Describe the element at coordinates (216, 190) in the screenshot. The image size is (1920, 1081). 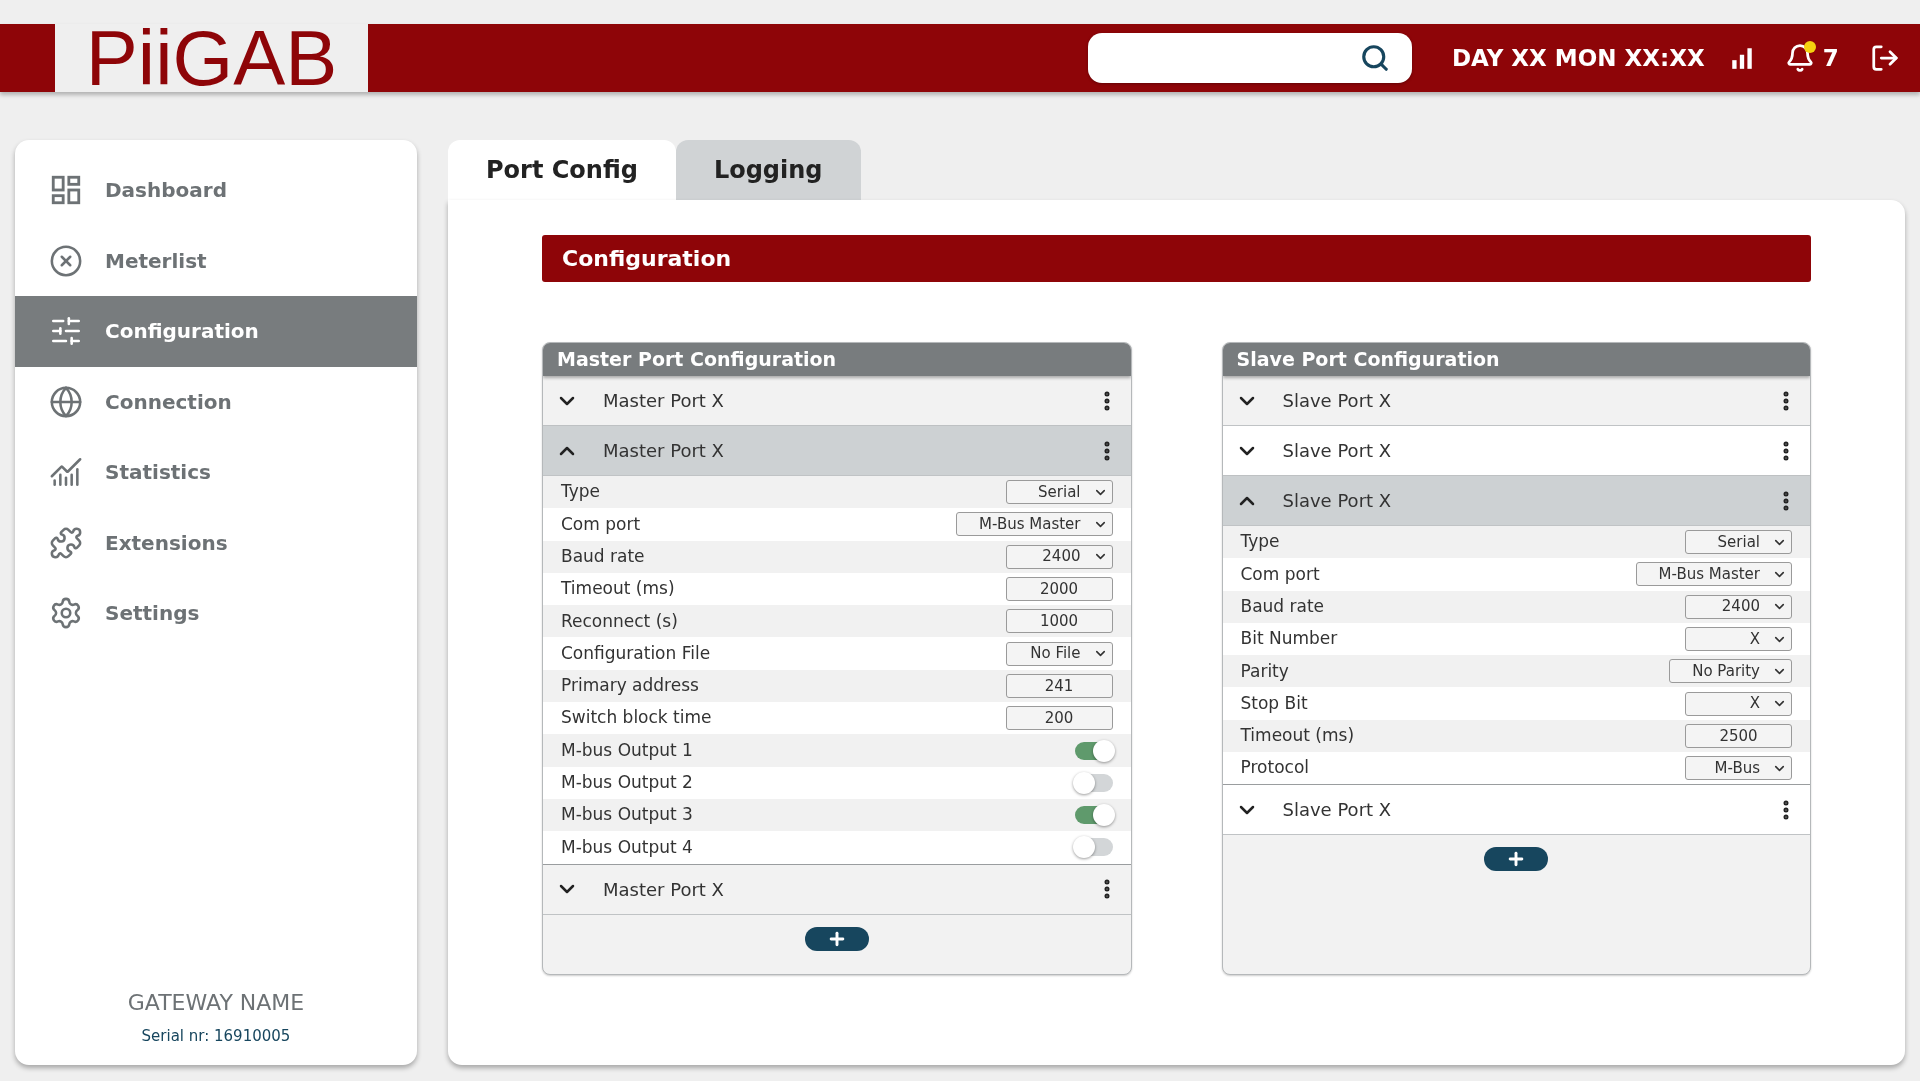
I see `sidebar-item: Dashboard` at that location.